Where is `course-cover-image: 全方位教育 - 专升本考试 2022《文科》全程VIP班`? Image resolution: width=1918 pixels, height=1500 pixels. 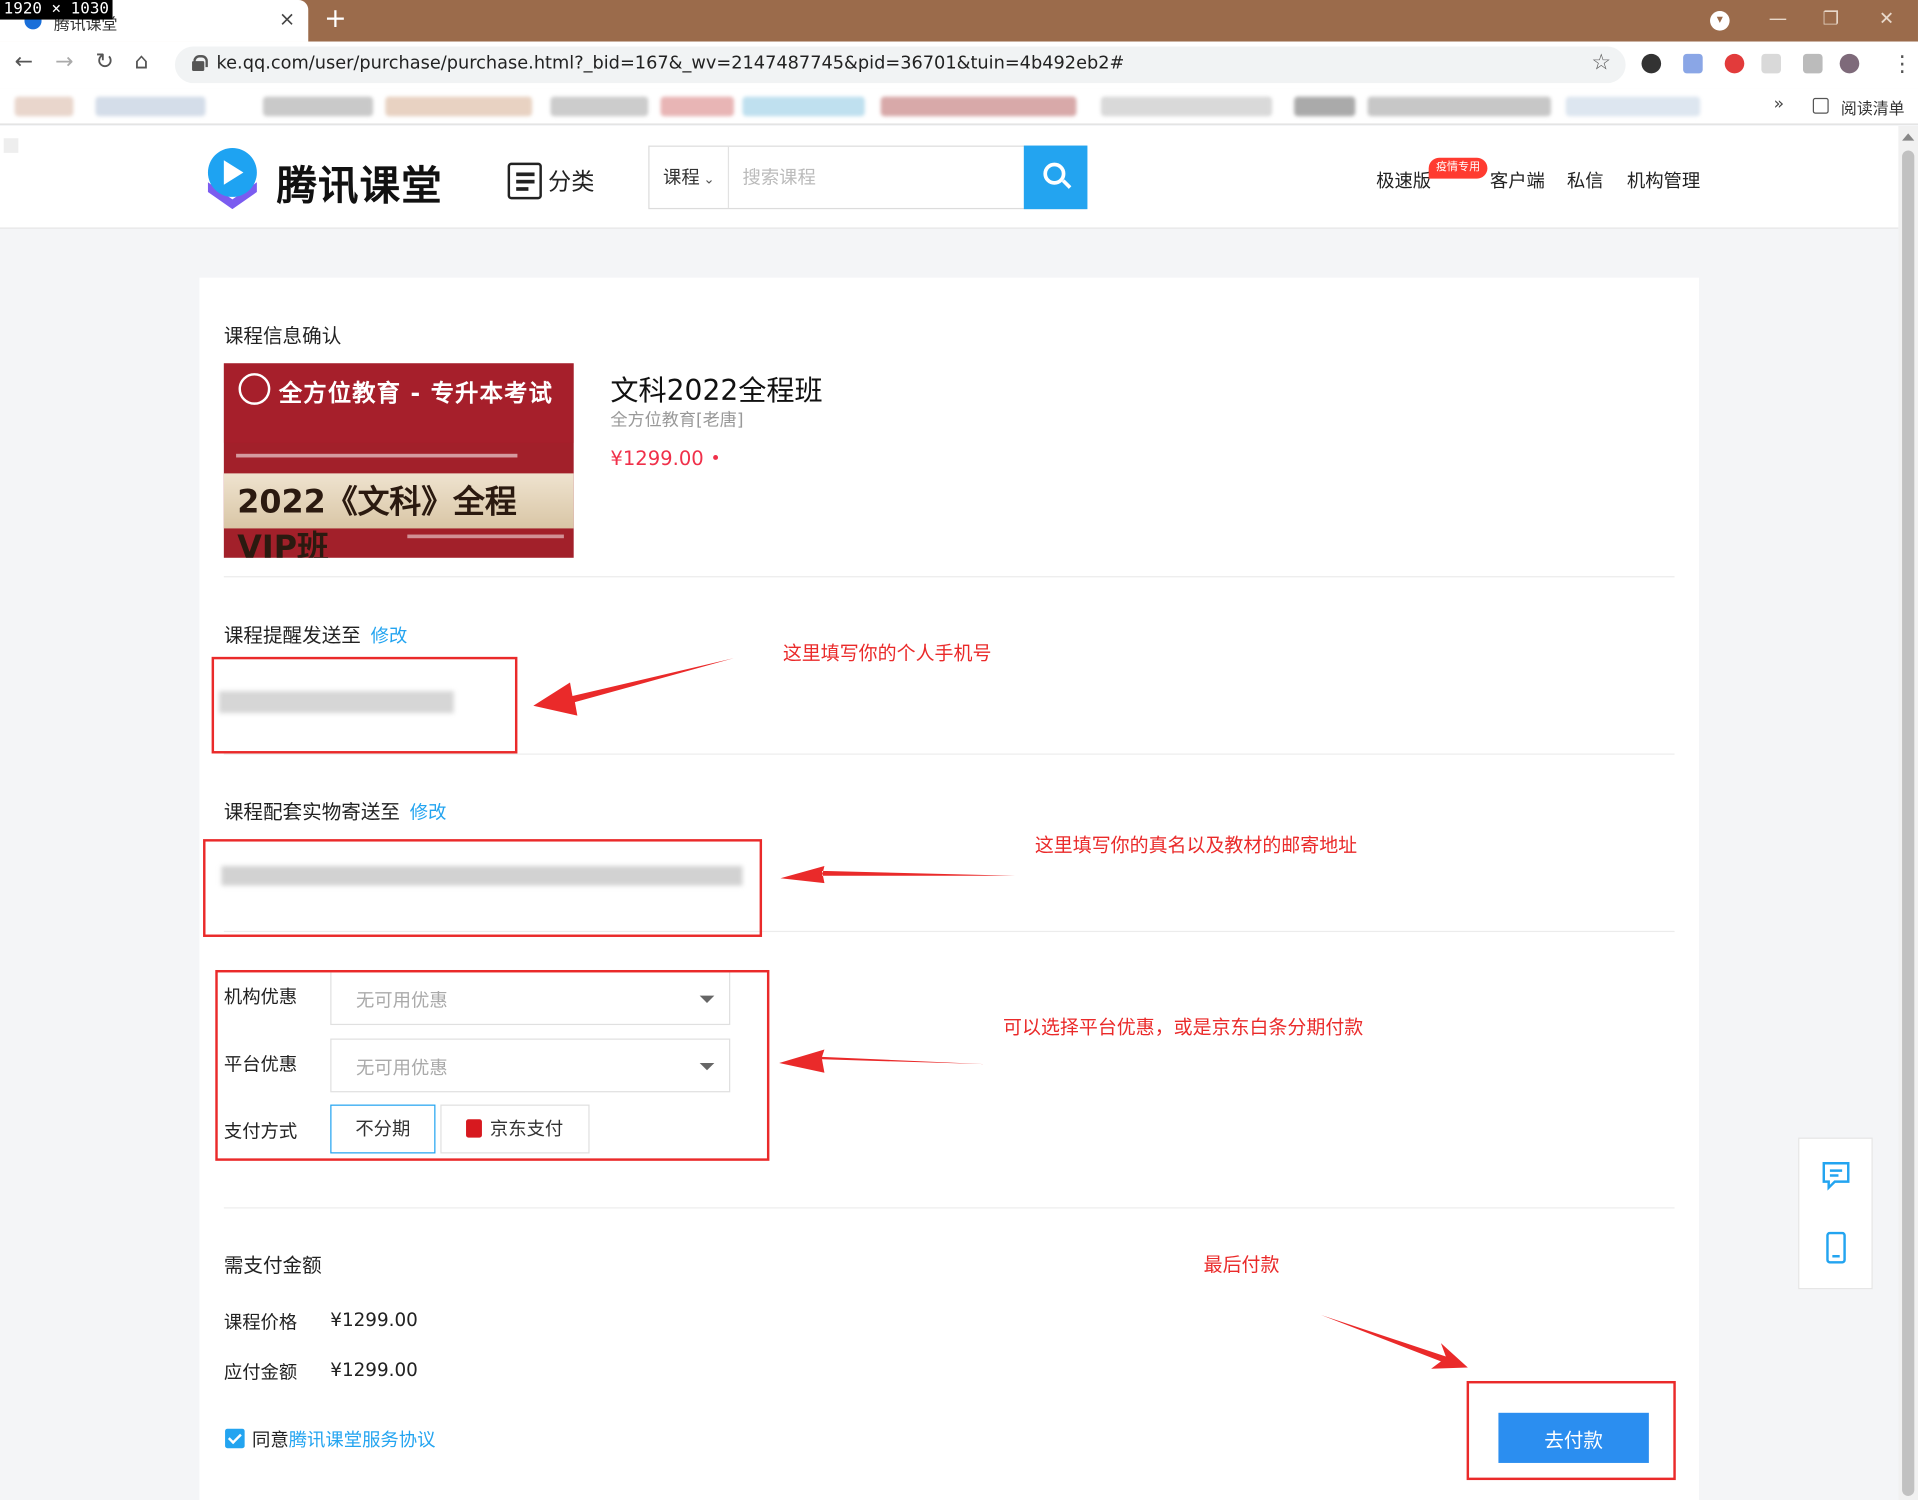
course-cover-image: 全方位教育 - 专升本考试 2022《文科》全程VIP班 is located at coordinates (398, 460).